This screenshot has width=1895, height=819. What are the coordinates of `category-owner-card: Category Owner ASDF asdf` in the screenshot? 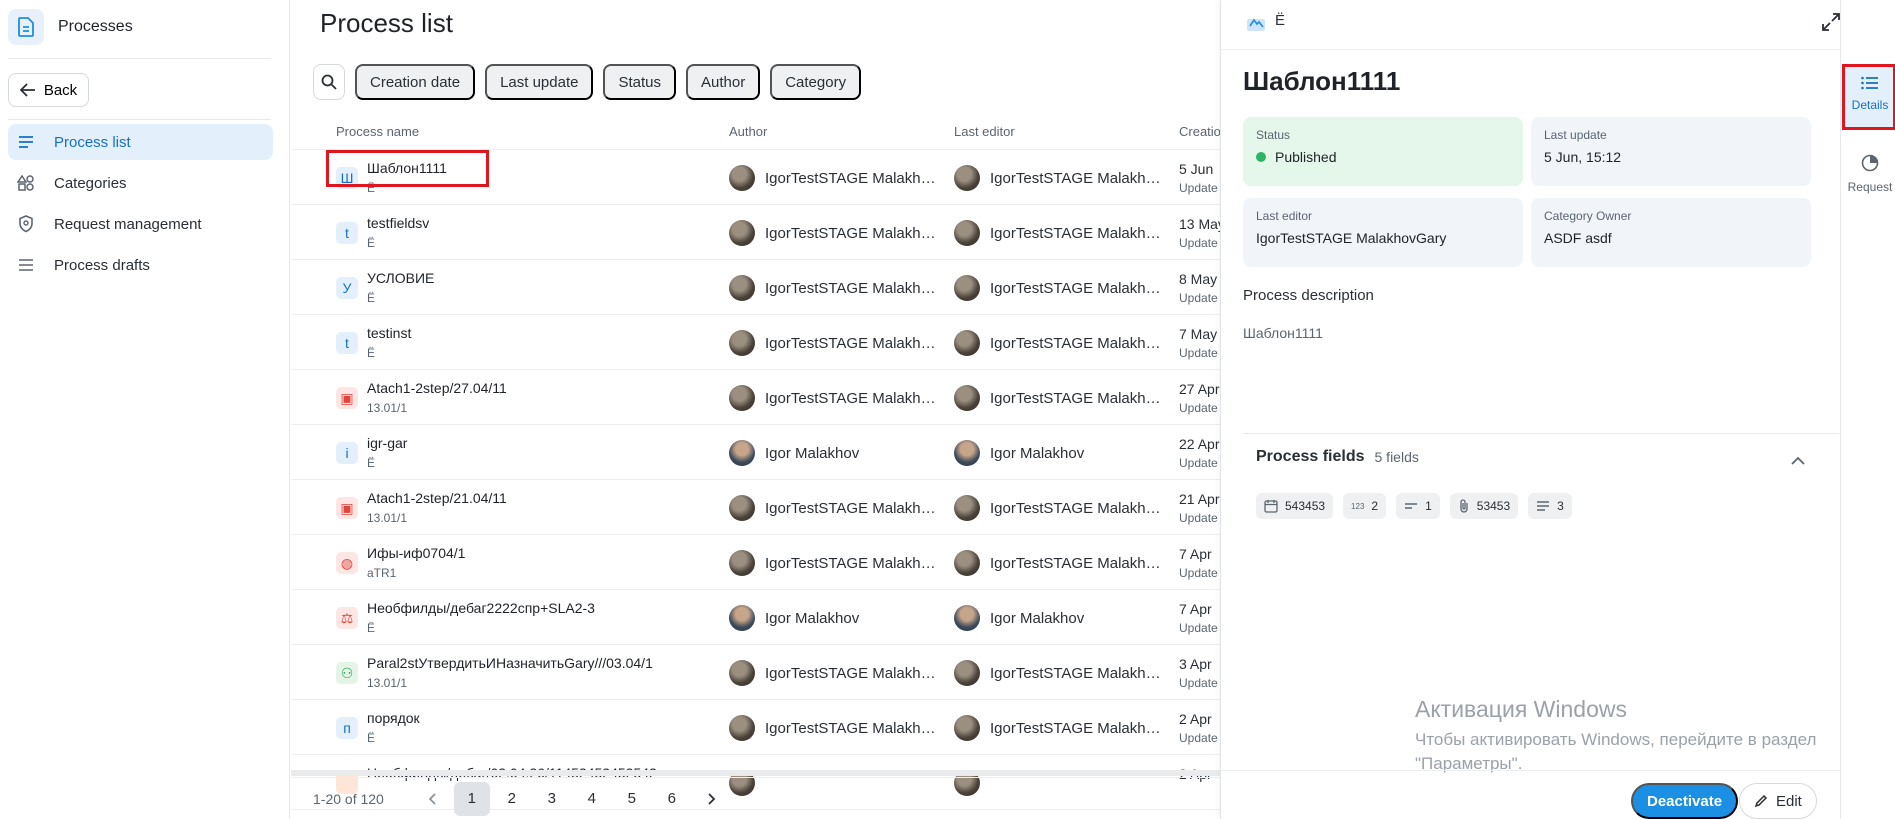 It's located at (1671, 232).